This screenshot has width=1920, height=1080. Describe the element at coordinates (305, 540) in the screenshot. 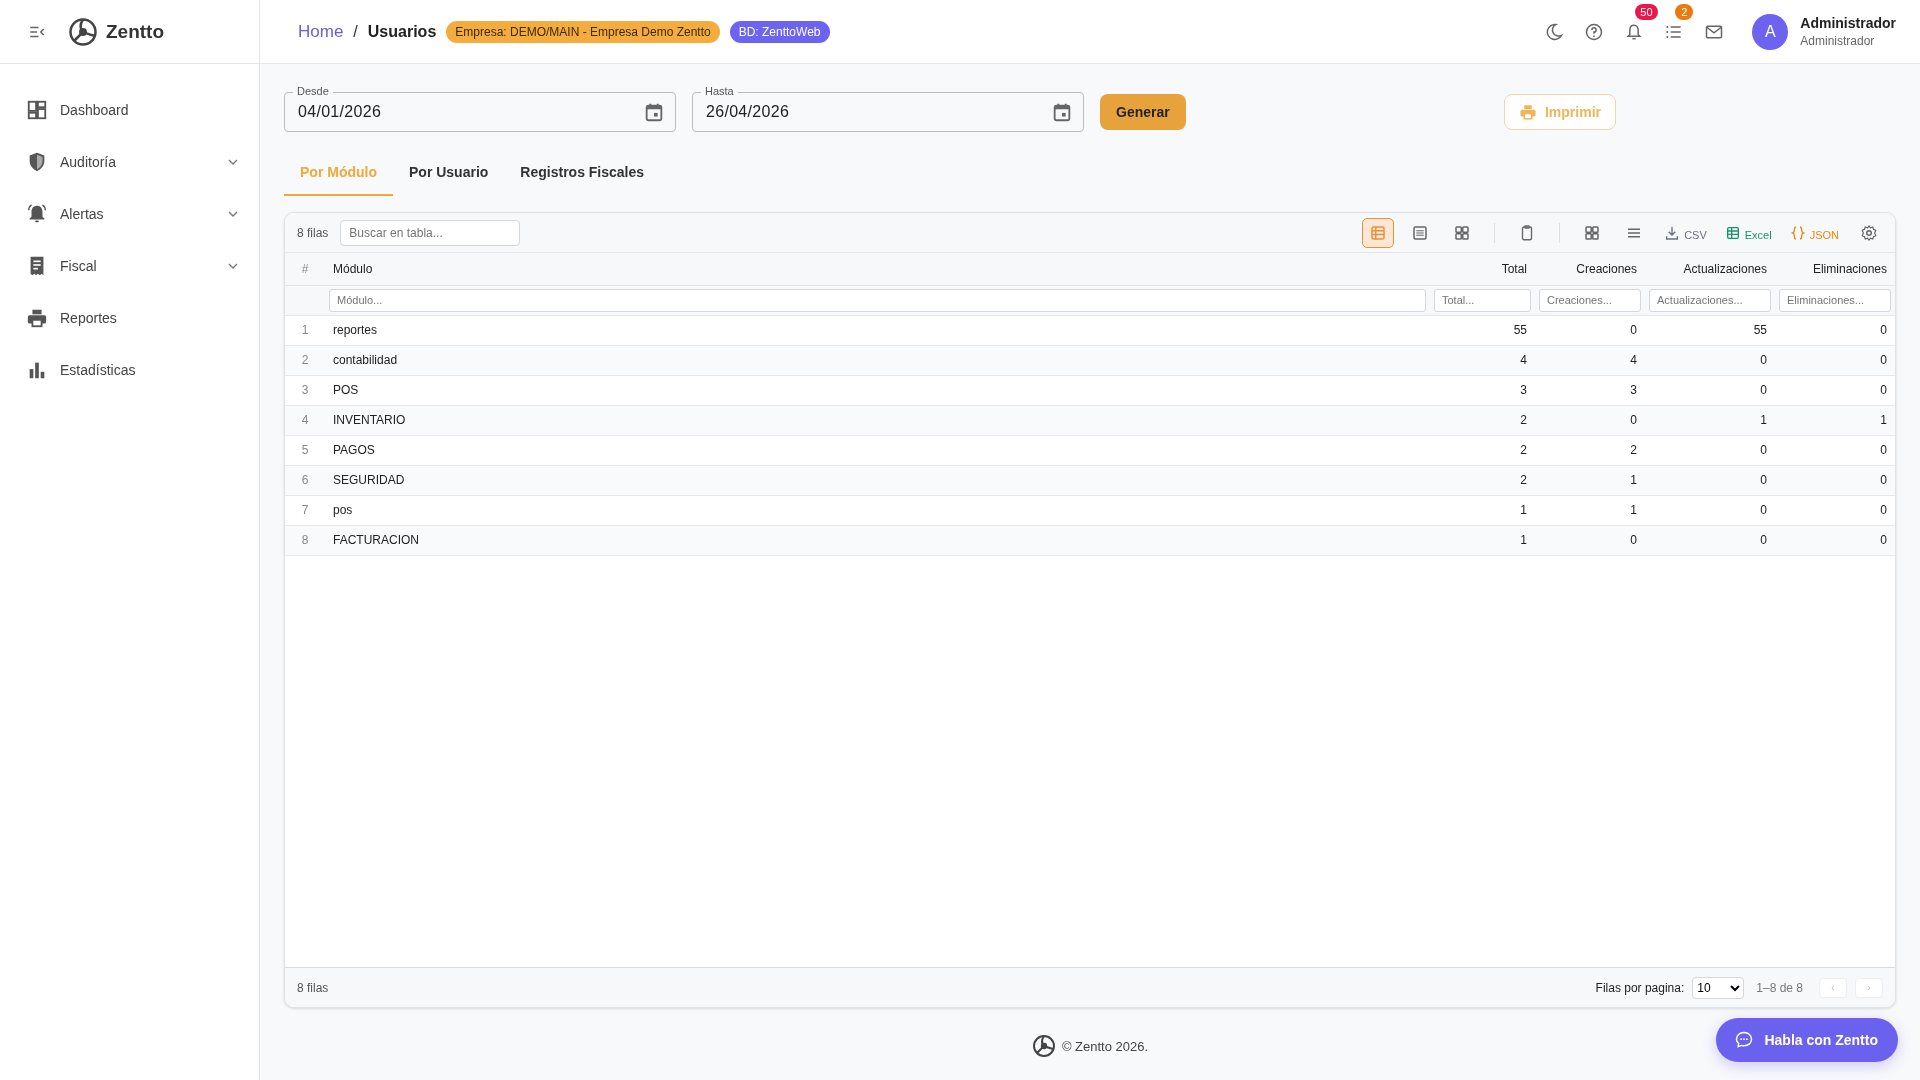

I see `row-number: 8` at that location.